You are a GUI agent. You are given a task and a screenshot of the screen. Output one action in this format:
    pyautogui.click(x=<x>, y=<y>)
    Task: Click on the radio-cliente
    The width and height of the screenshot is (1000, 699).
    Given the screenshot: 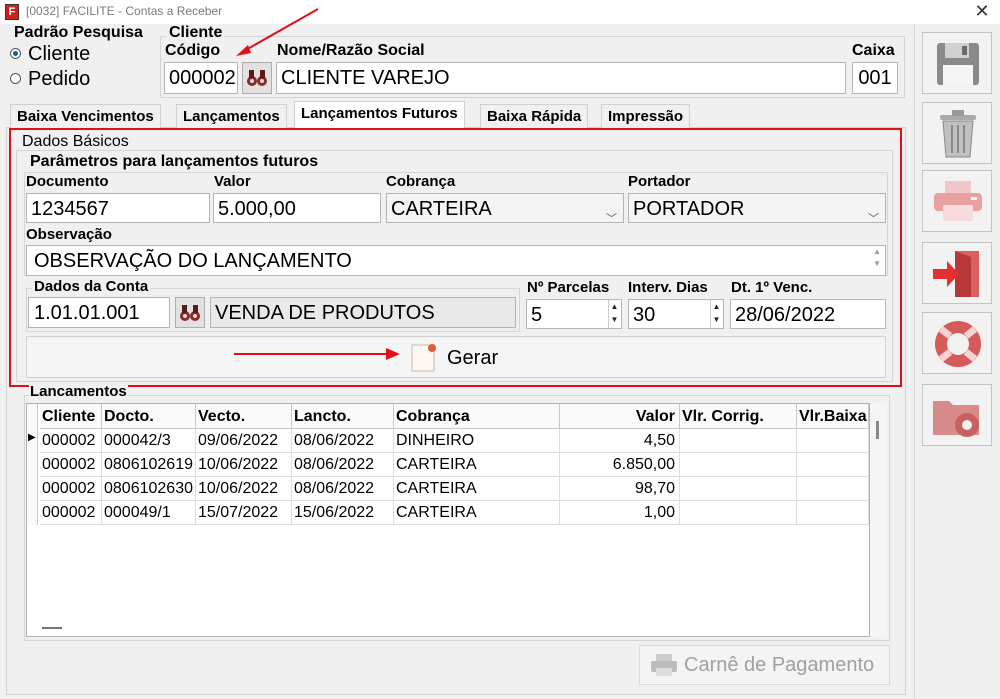 What is the action you would take?
    pyautogui.click(x=15, y=53)
    